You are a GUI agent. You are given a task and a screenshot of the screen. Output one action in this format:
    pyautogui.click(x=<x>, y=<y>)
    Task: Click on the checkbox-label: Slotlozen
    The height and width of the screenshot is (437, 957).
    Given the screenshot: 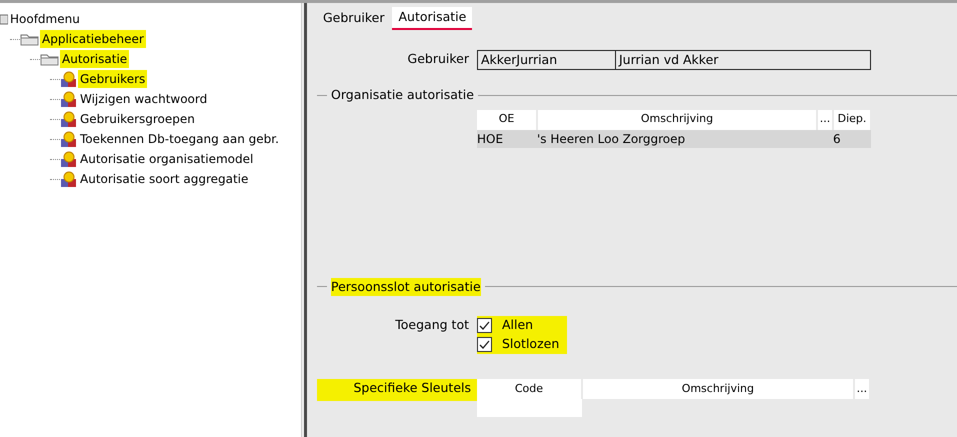 What is the action you would take?
    pyautogui.click(x=531, y=344)
    